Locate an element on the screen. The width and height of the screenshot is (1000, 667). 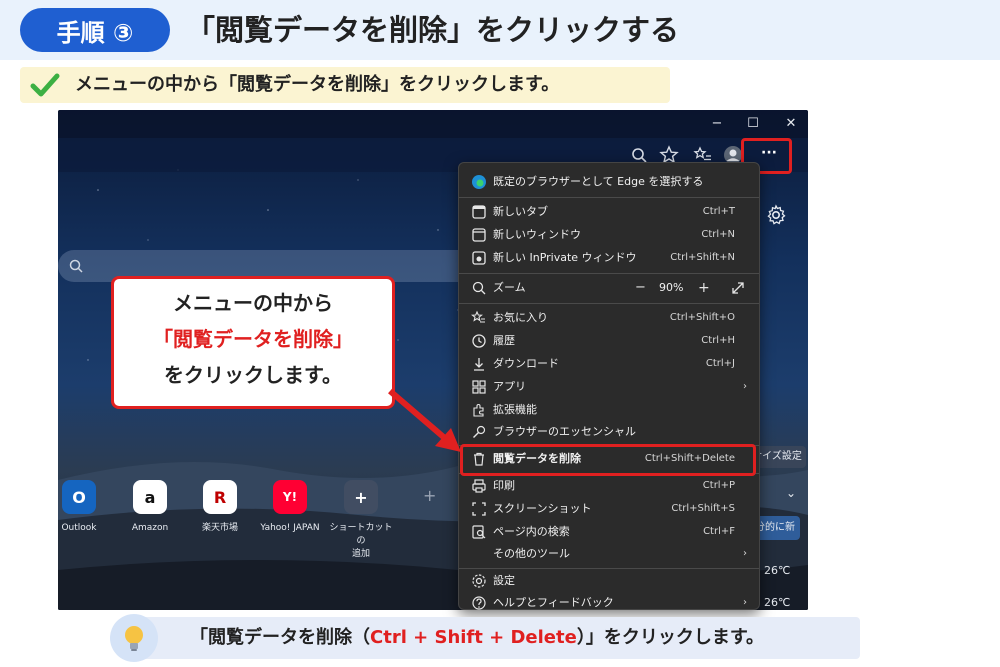
clear-data-highlight is located at coordinates (608, 460).